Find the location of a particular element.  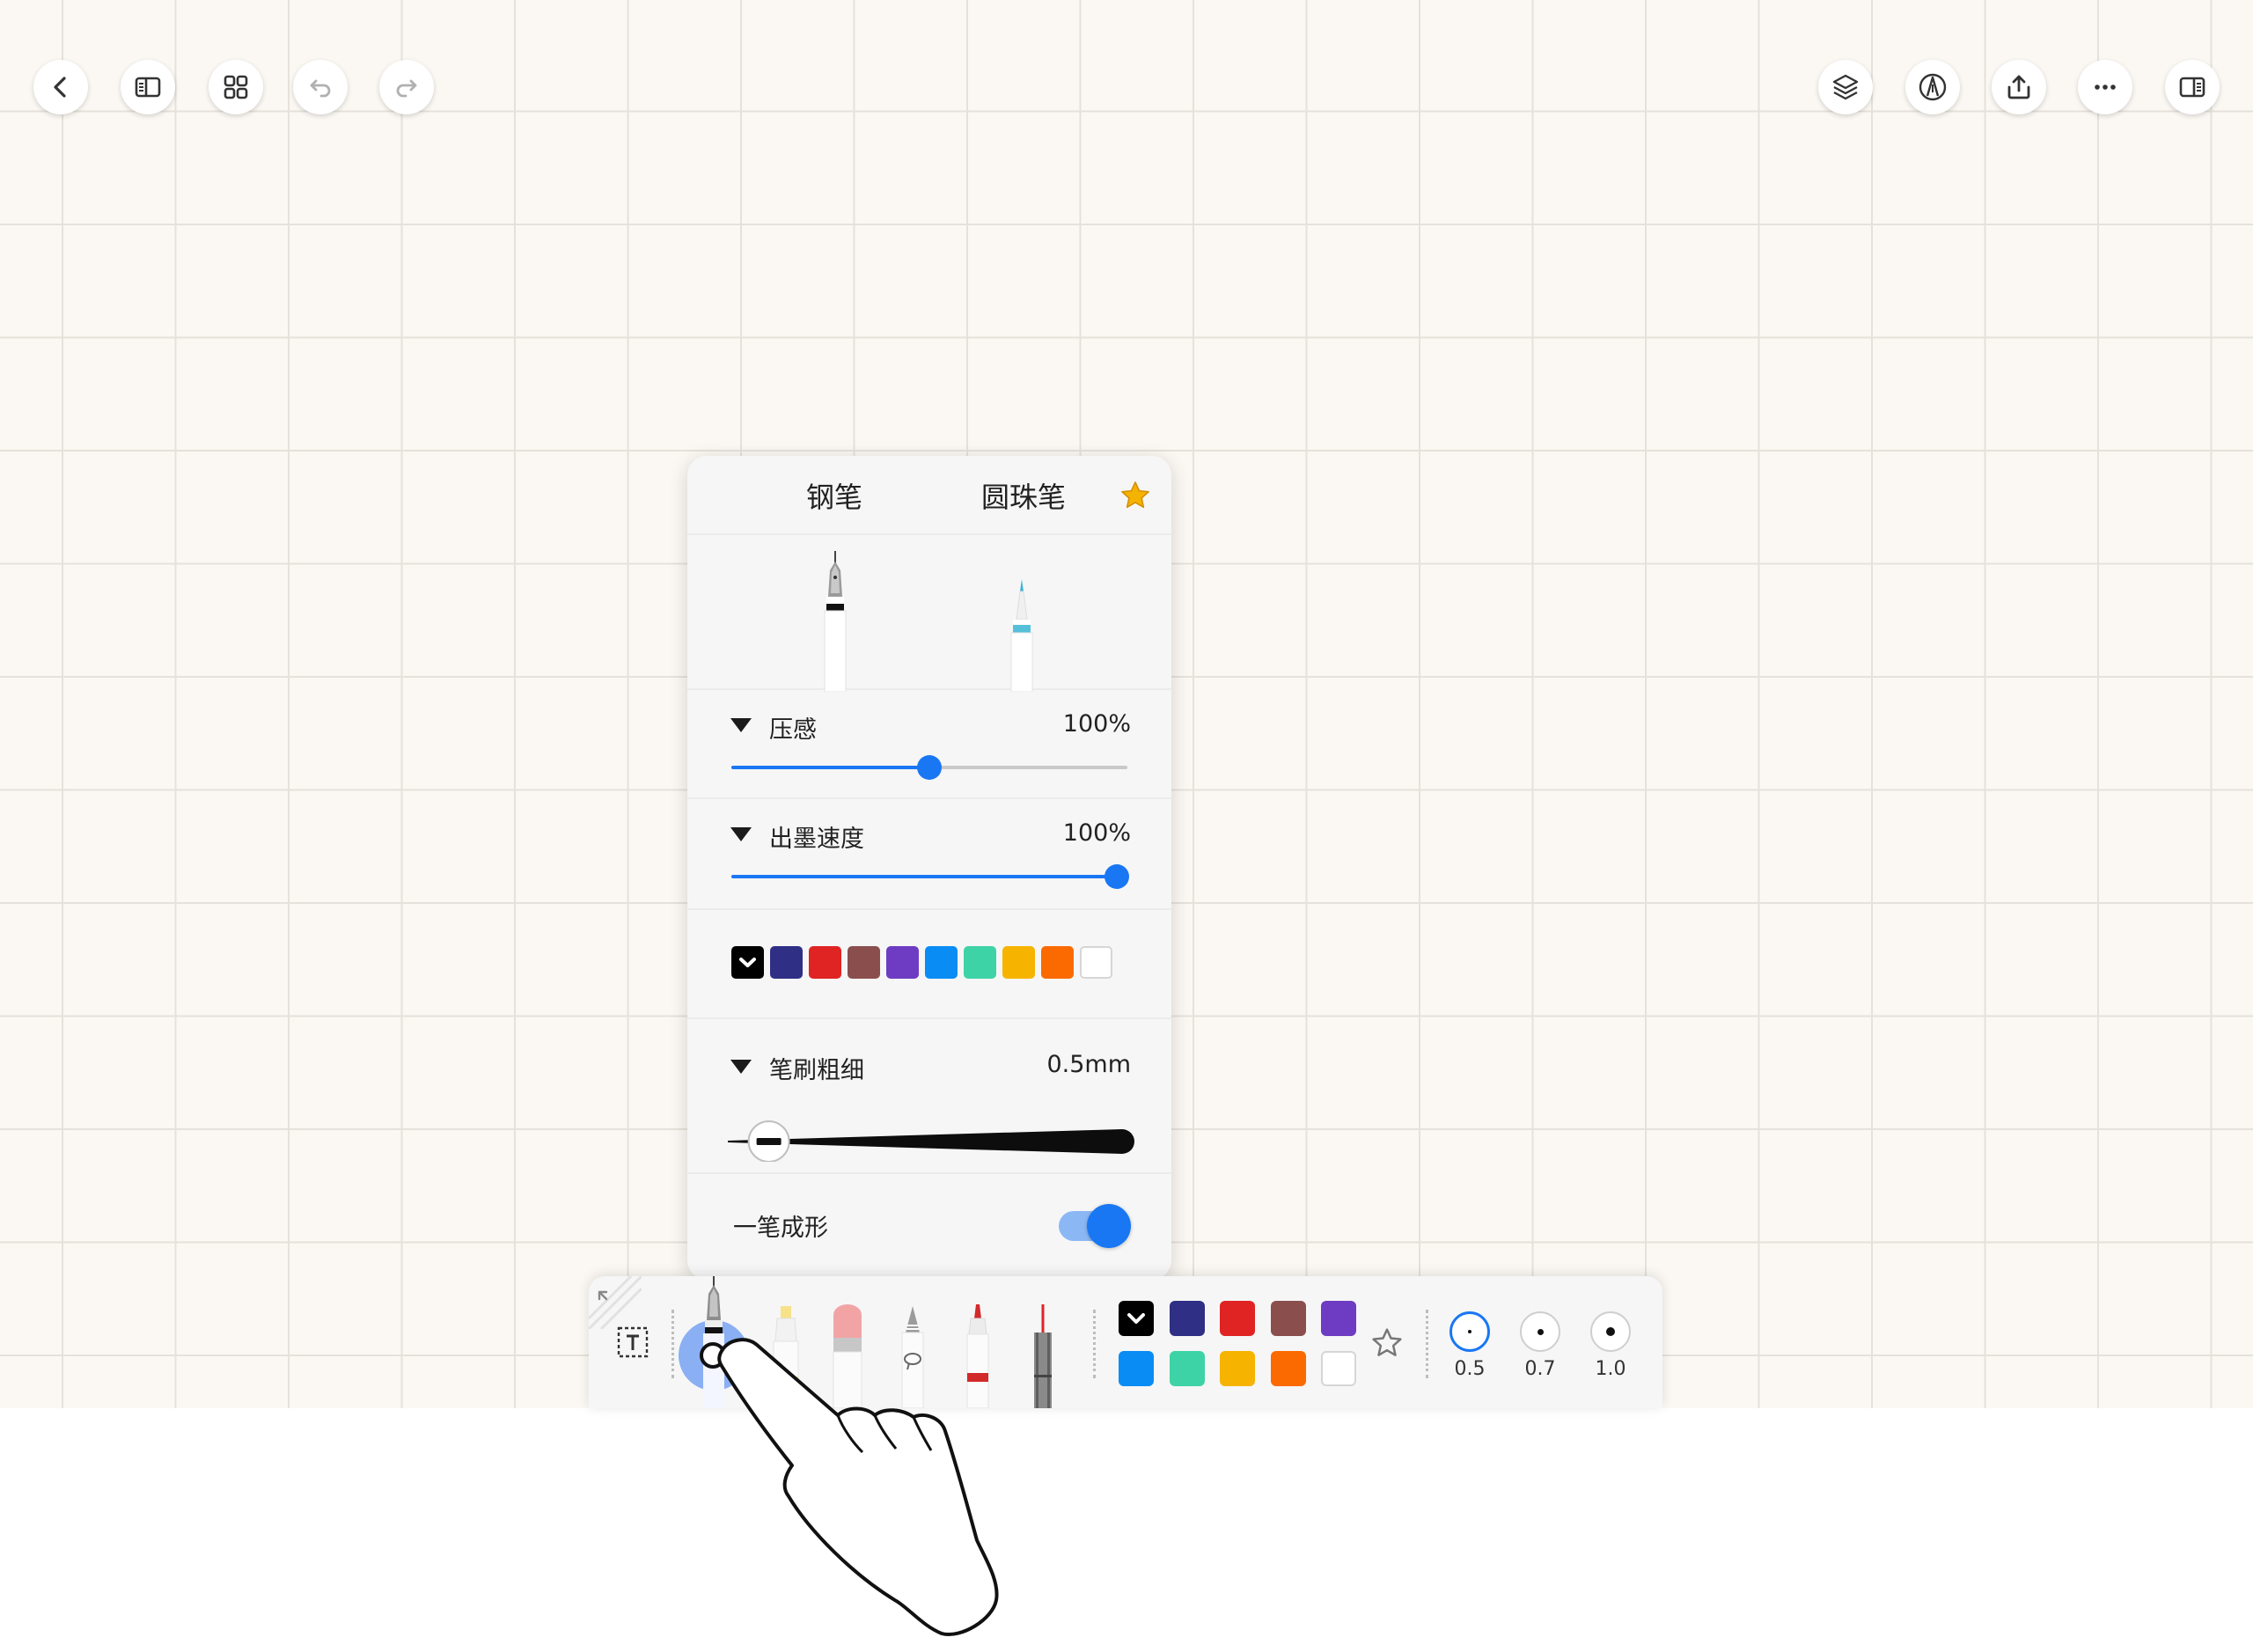

layers-icon is located at coordinates (1846, 87).